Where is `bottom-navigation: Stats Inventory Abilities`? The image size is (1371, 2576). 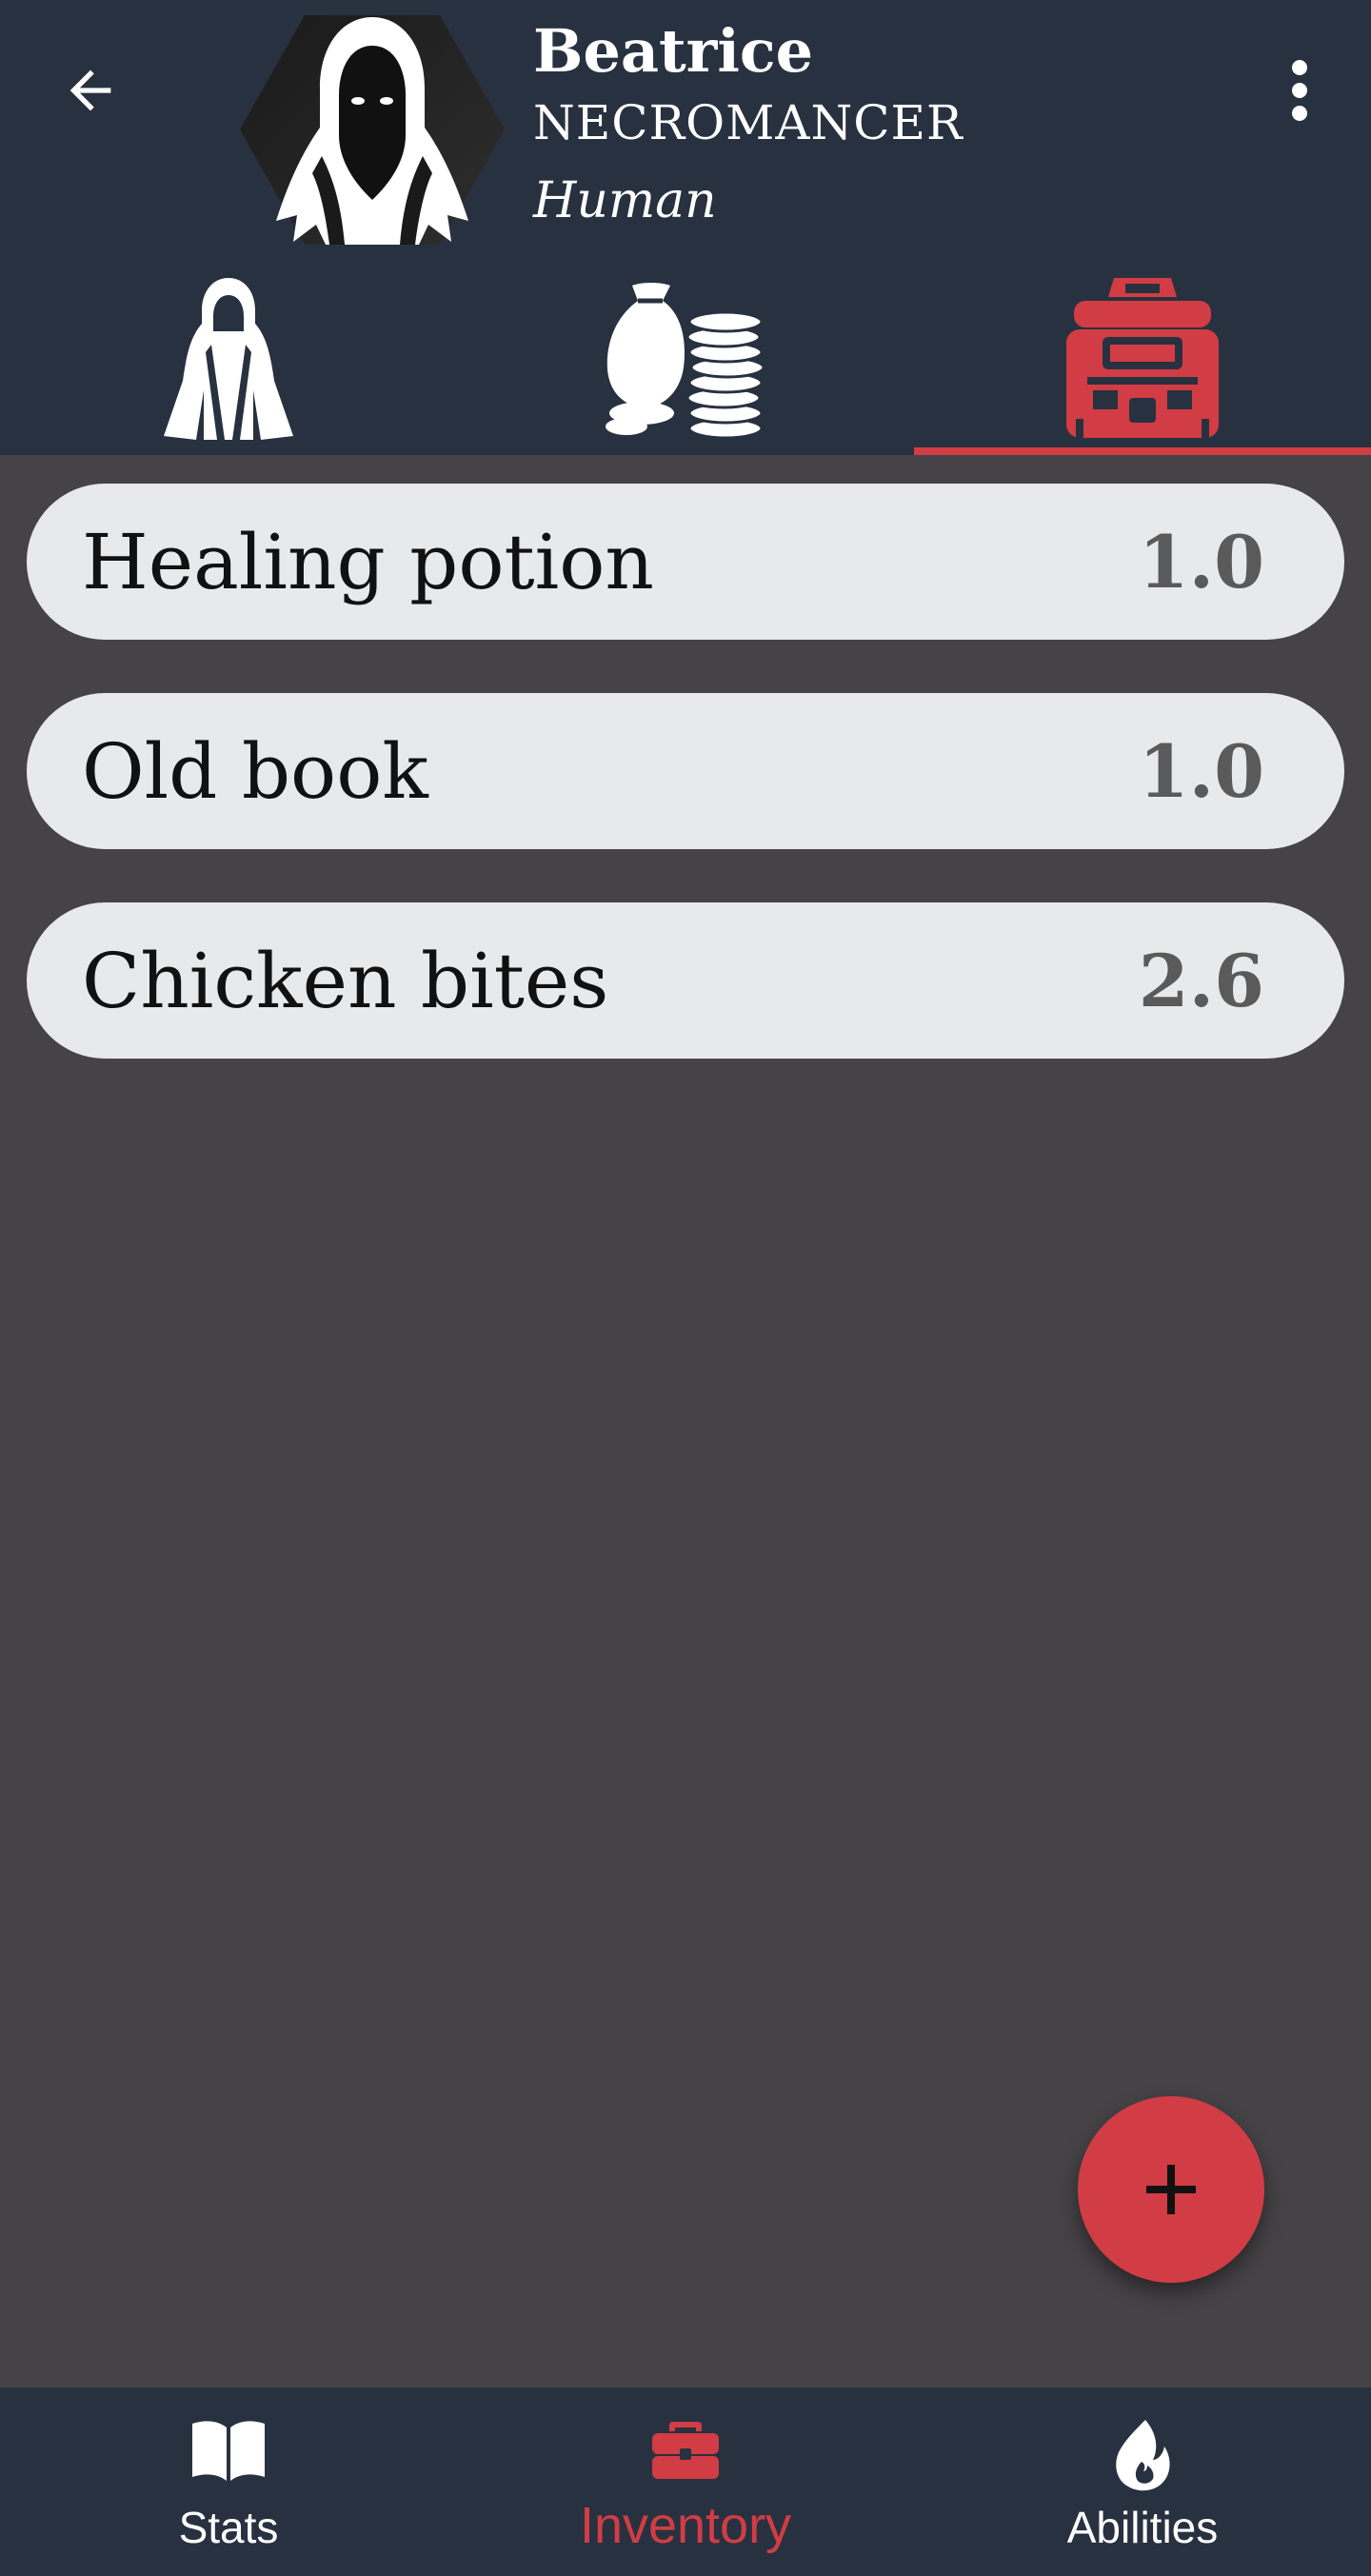 bottom-navigation: Stats Inventory Abilities is located at coordinates (685, 2482).